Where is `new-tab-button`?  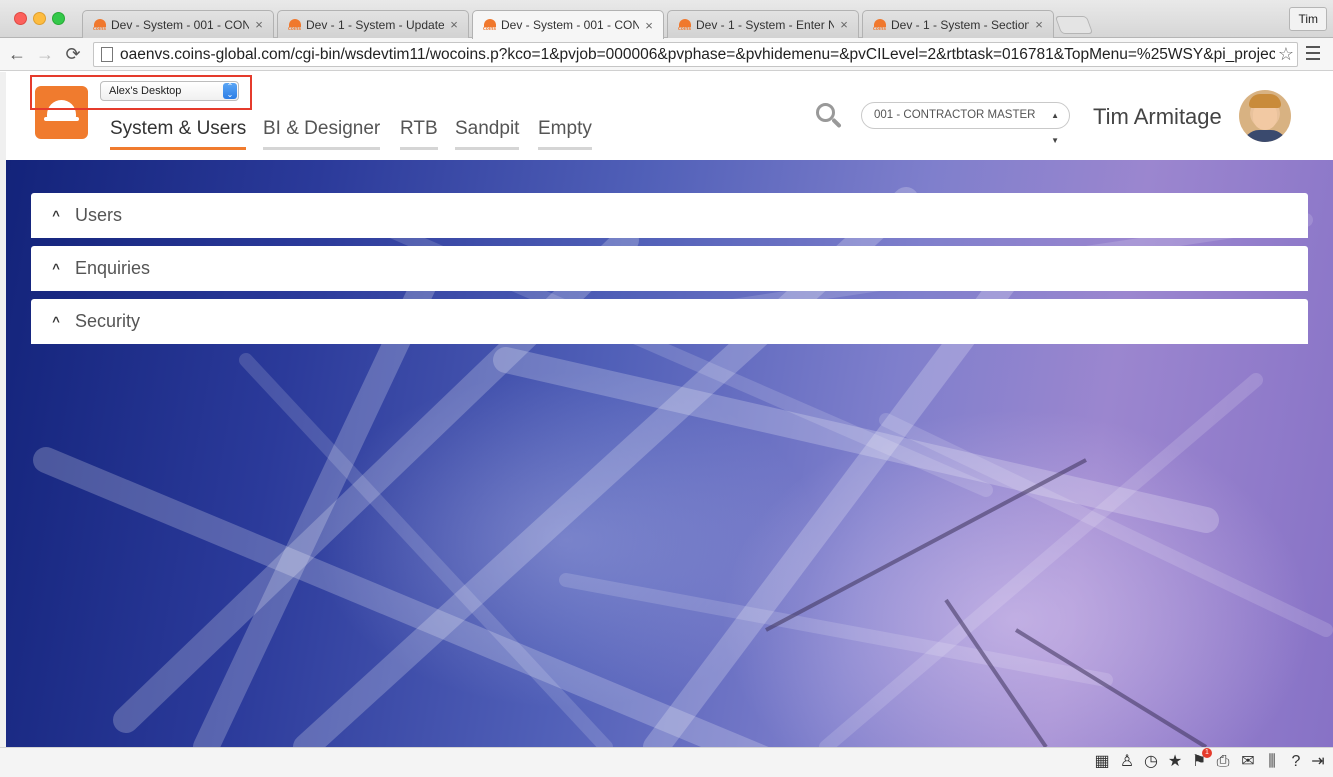
new-tab-button is located at coordinates (1074, 25).